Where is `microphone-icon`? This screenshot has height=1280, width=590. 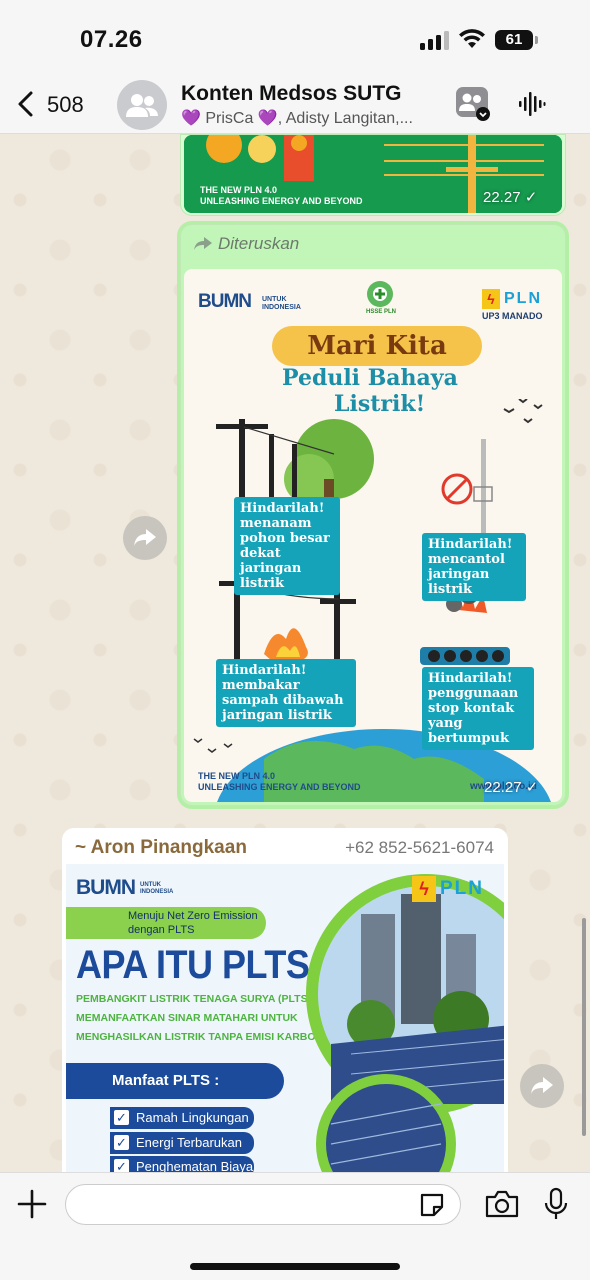 microphone-icon is located at coordinates (556, 1204).